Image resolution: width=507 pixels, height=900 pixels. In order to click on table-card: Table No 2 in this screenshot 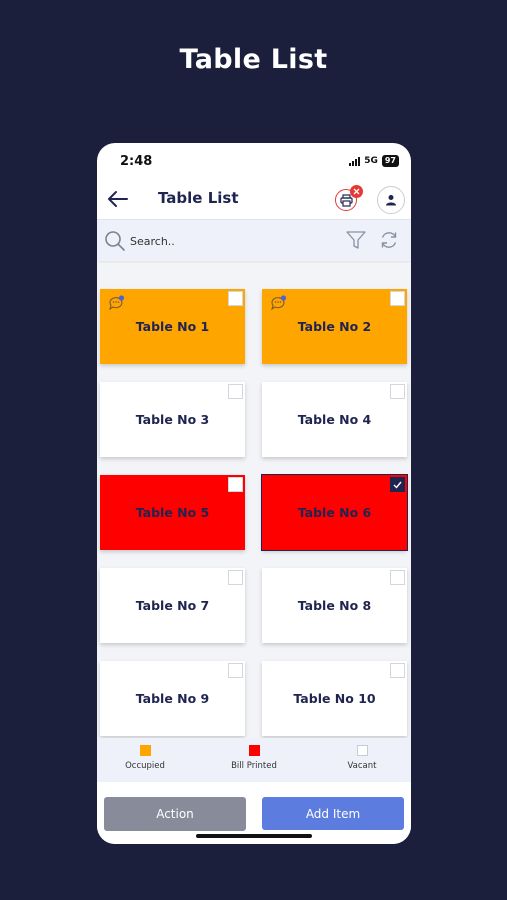, I will do `click(334, 326)`.